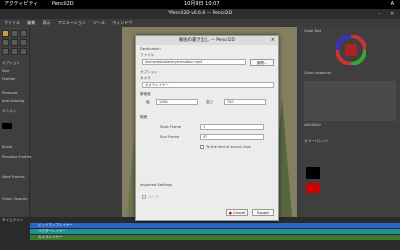  What do you see at coordinates (144, 197) in the screenshot?
I see `loop-checkbox` at bounding box center [144, 197].